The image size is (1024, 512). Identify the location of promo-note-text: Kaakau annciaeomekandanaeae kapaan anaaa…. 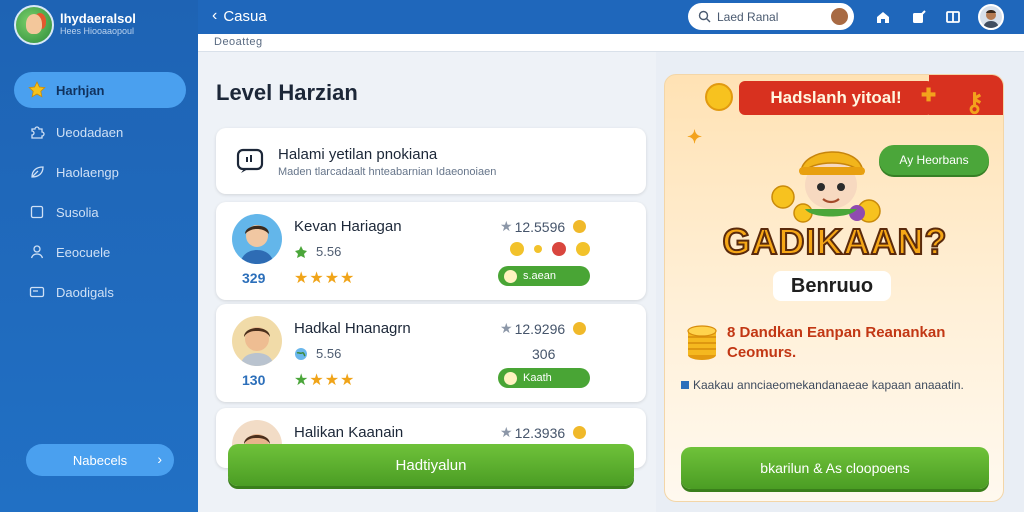
(828, 385).